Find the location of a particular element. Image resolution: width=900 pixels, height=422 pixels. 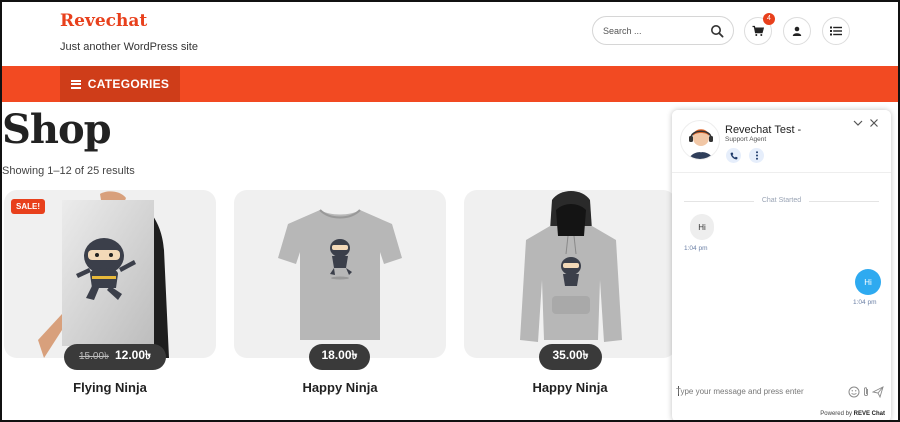

phone-icon is located at coordinates (733, 155).